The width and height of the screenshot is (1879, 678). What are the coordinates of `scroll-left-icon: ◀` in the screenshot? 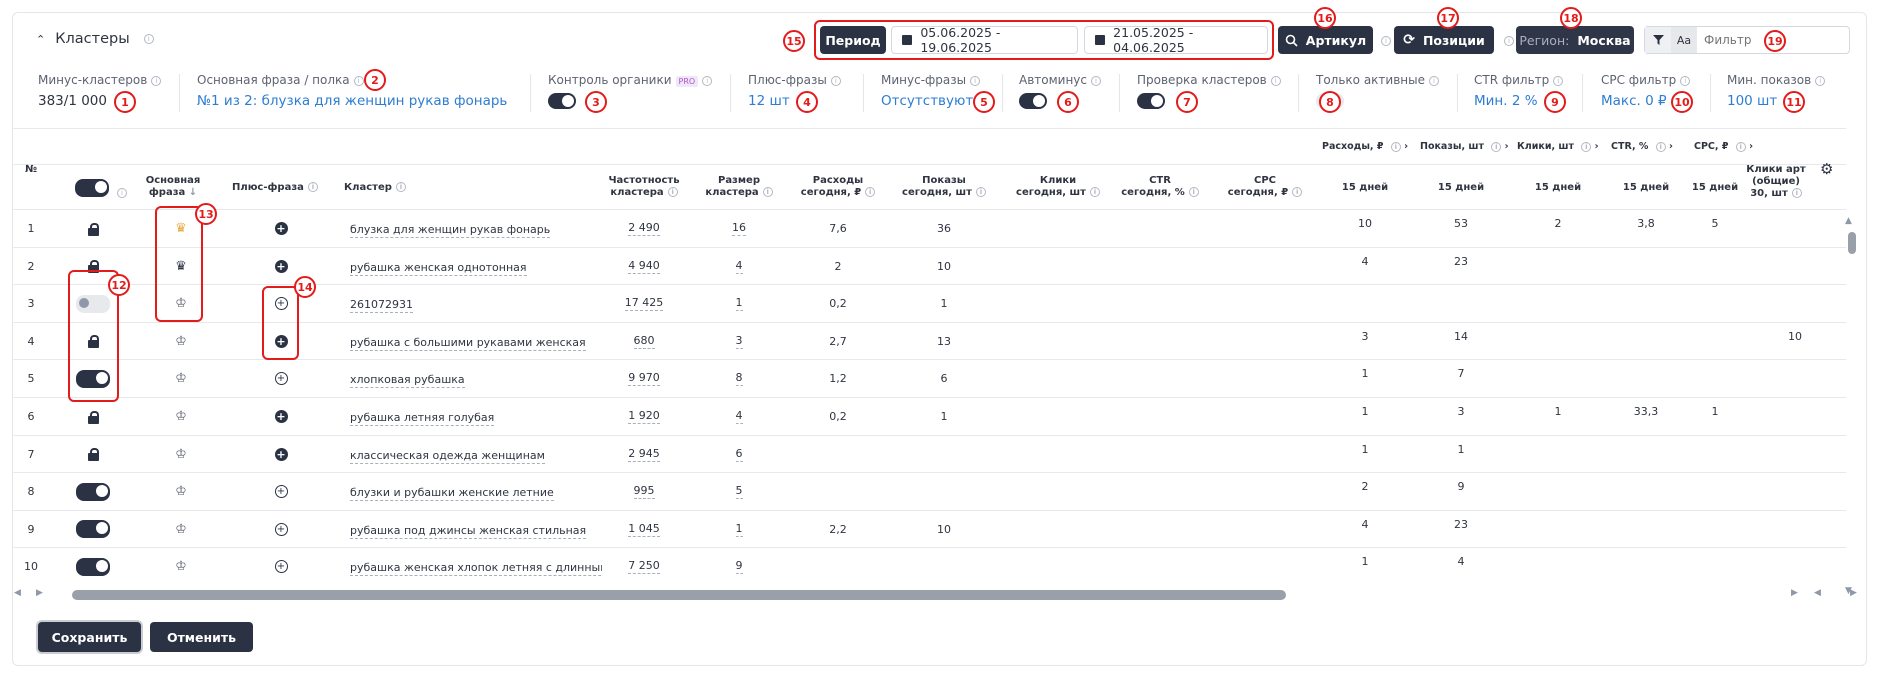 It's located at (17, 593).